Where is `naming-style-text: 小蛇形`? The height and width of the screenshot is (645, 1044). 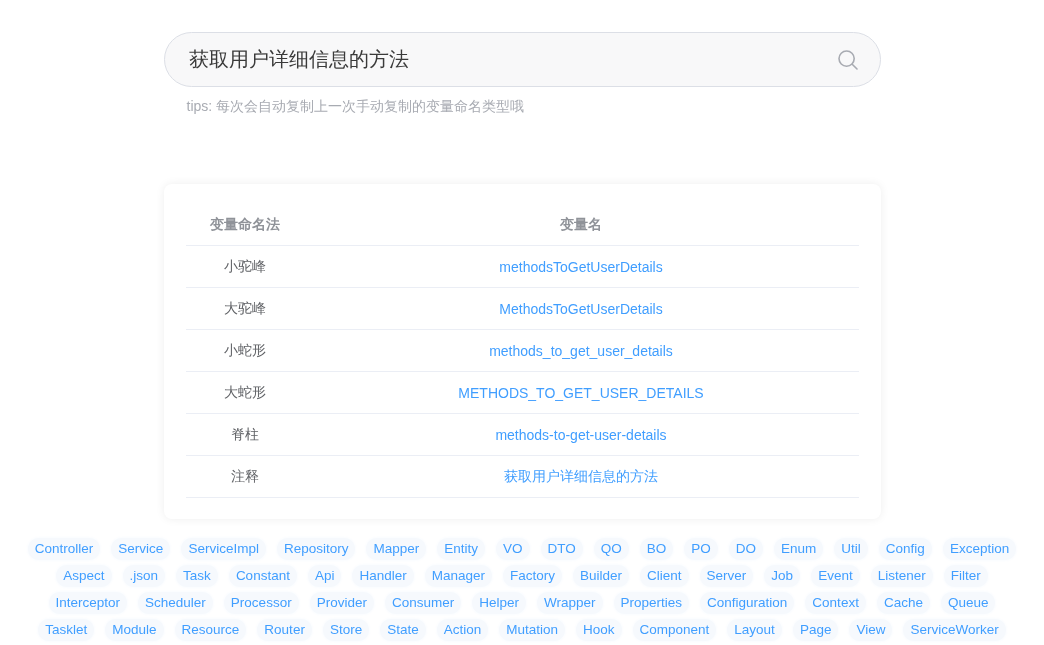
naming-style-text: 小蛇形 is located at coordinates (244, 349).